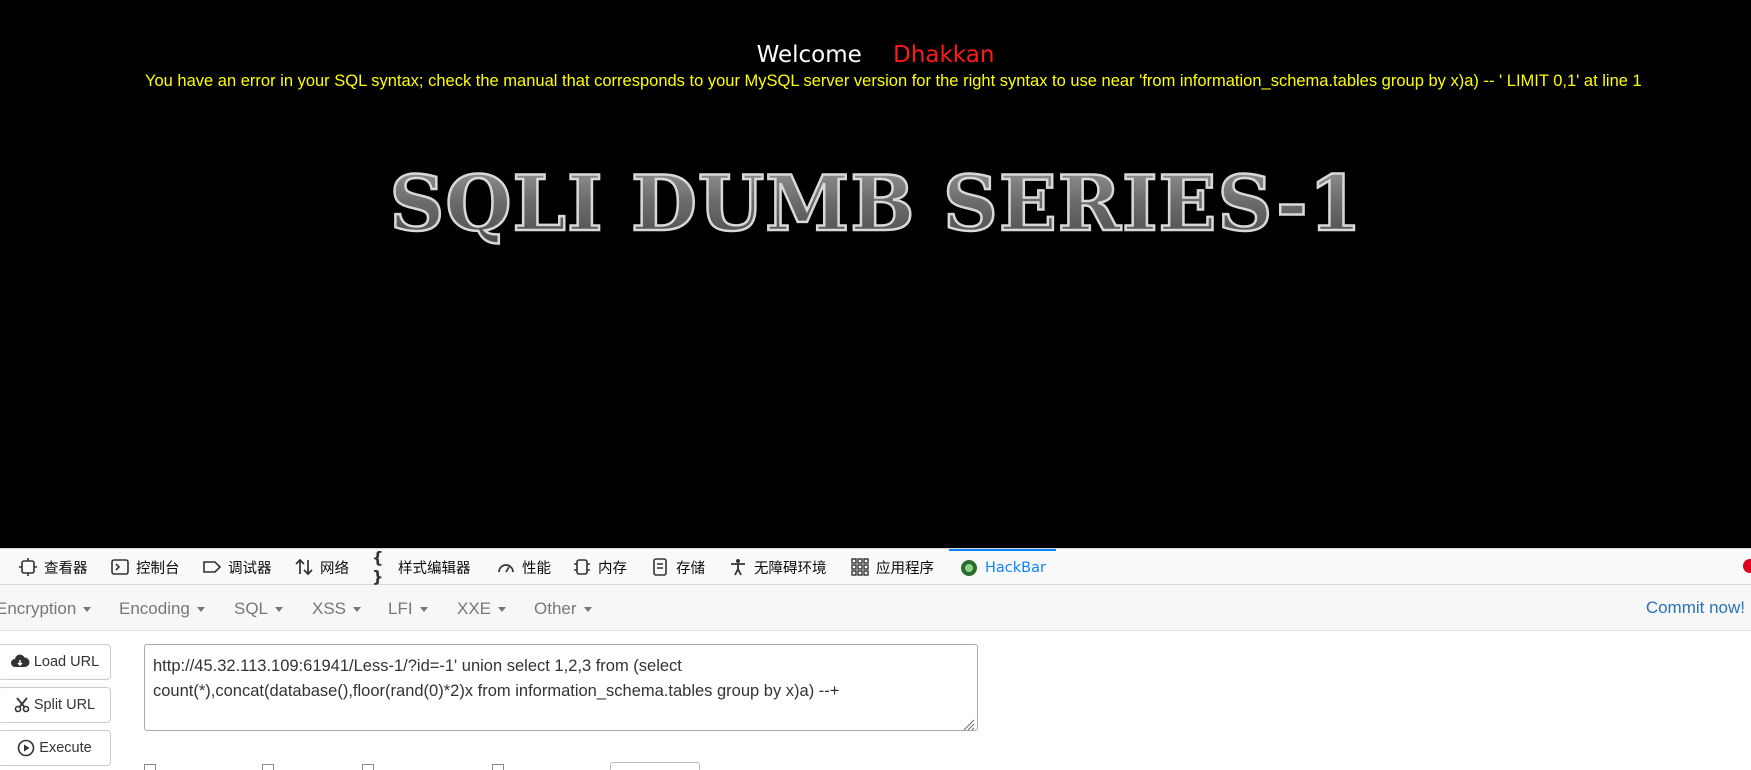 This screenshot has width=1751, height=770. I want to click on menu-other: Other, so click(563, 609).